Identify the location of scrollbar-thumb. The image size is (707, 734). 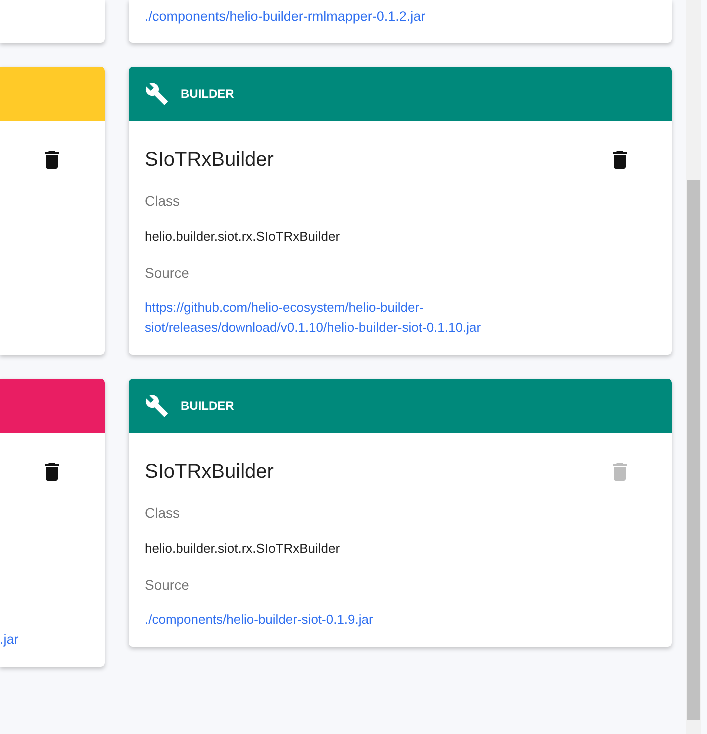
(693, 450).